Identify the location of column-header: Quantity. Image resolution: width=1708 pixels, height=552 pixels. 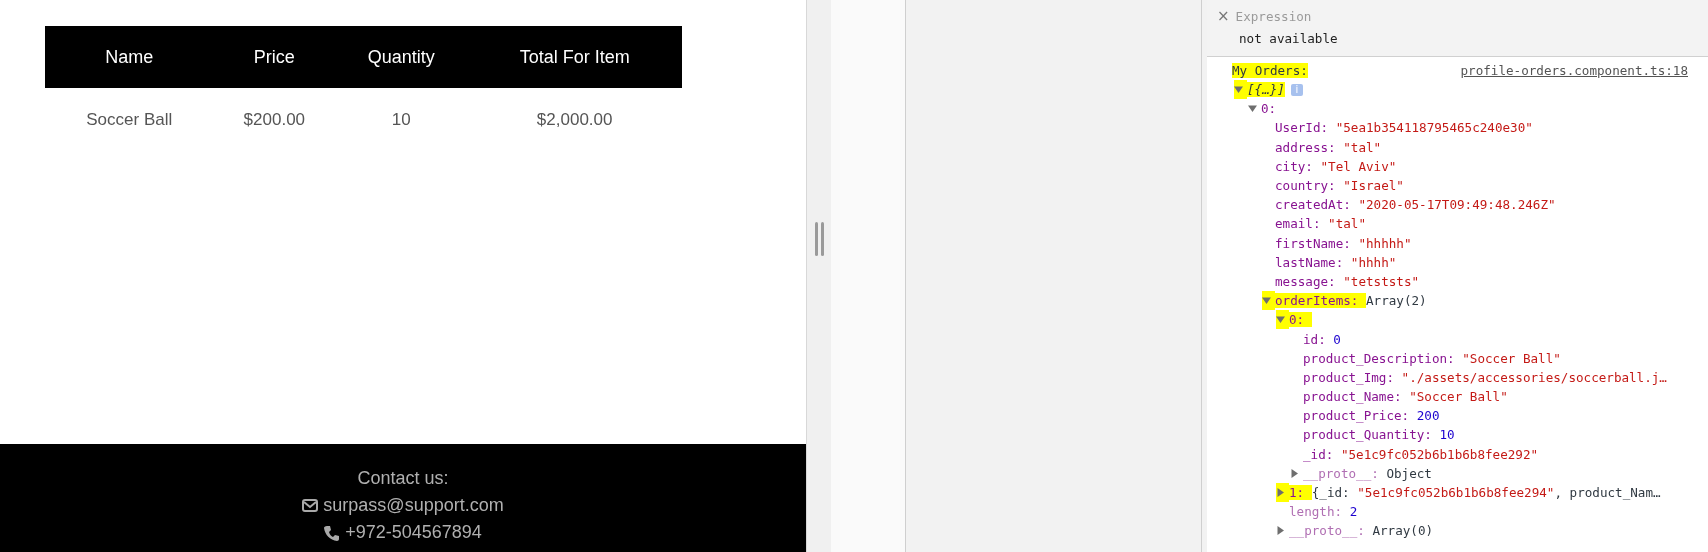
(401, 57).